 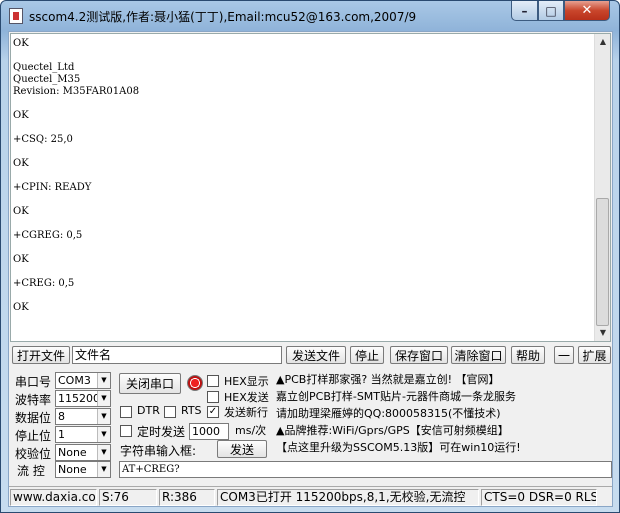 I want to click on collapse-button: 一, so click(x=564, y=355).